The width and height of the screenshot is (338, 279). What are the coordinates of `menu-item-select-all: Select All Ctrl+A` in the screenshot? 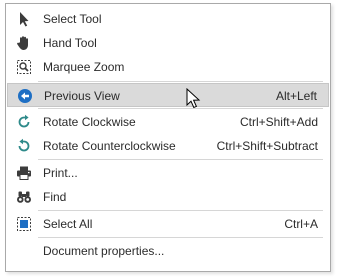 It's located at (168, 224).